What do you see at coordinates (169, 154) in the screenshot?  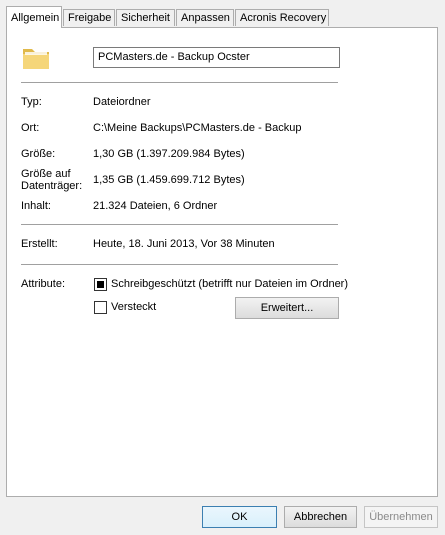 I see `size-value: 1,30 GB (1.397.209.984 Bytes)` at bounding box center [169, 154].